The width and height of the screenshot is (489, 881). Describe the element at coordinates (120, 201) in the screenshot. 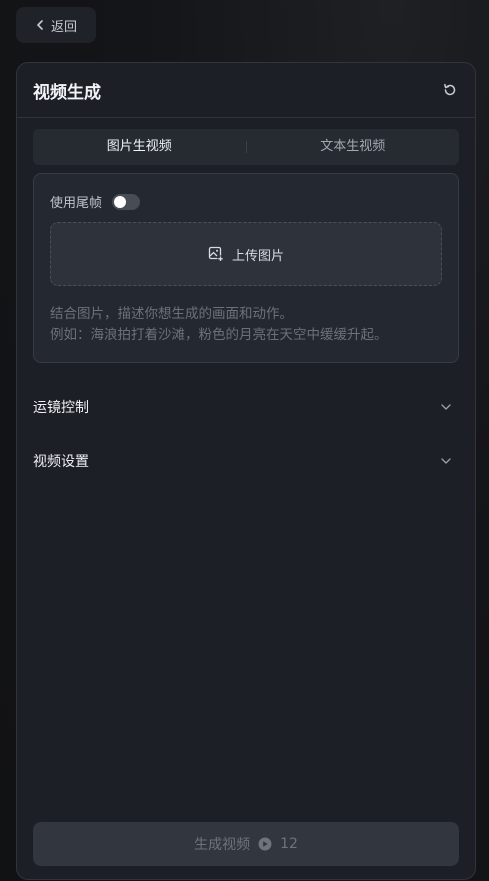

I see `toggle-knob` at that location.